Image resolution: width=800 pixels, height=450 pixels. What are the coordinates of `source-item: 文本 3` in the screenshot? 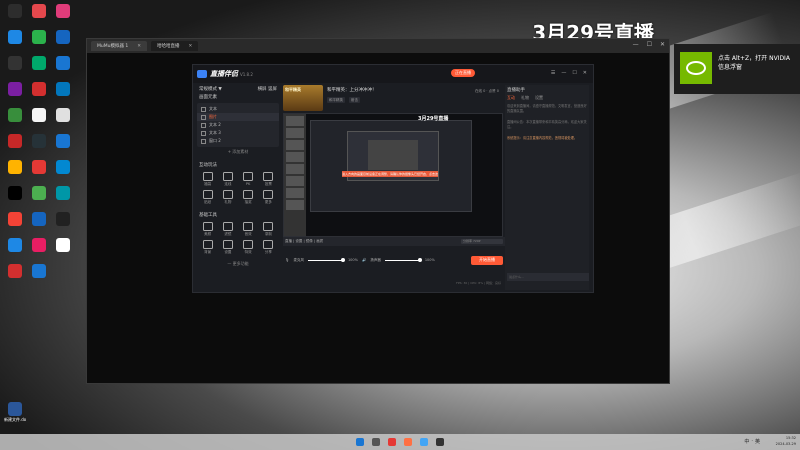 It's located at (238, 133).